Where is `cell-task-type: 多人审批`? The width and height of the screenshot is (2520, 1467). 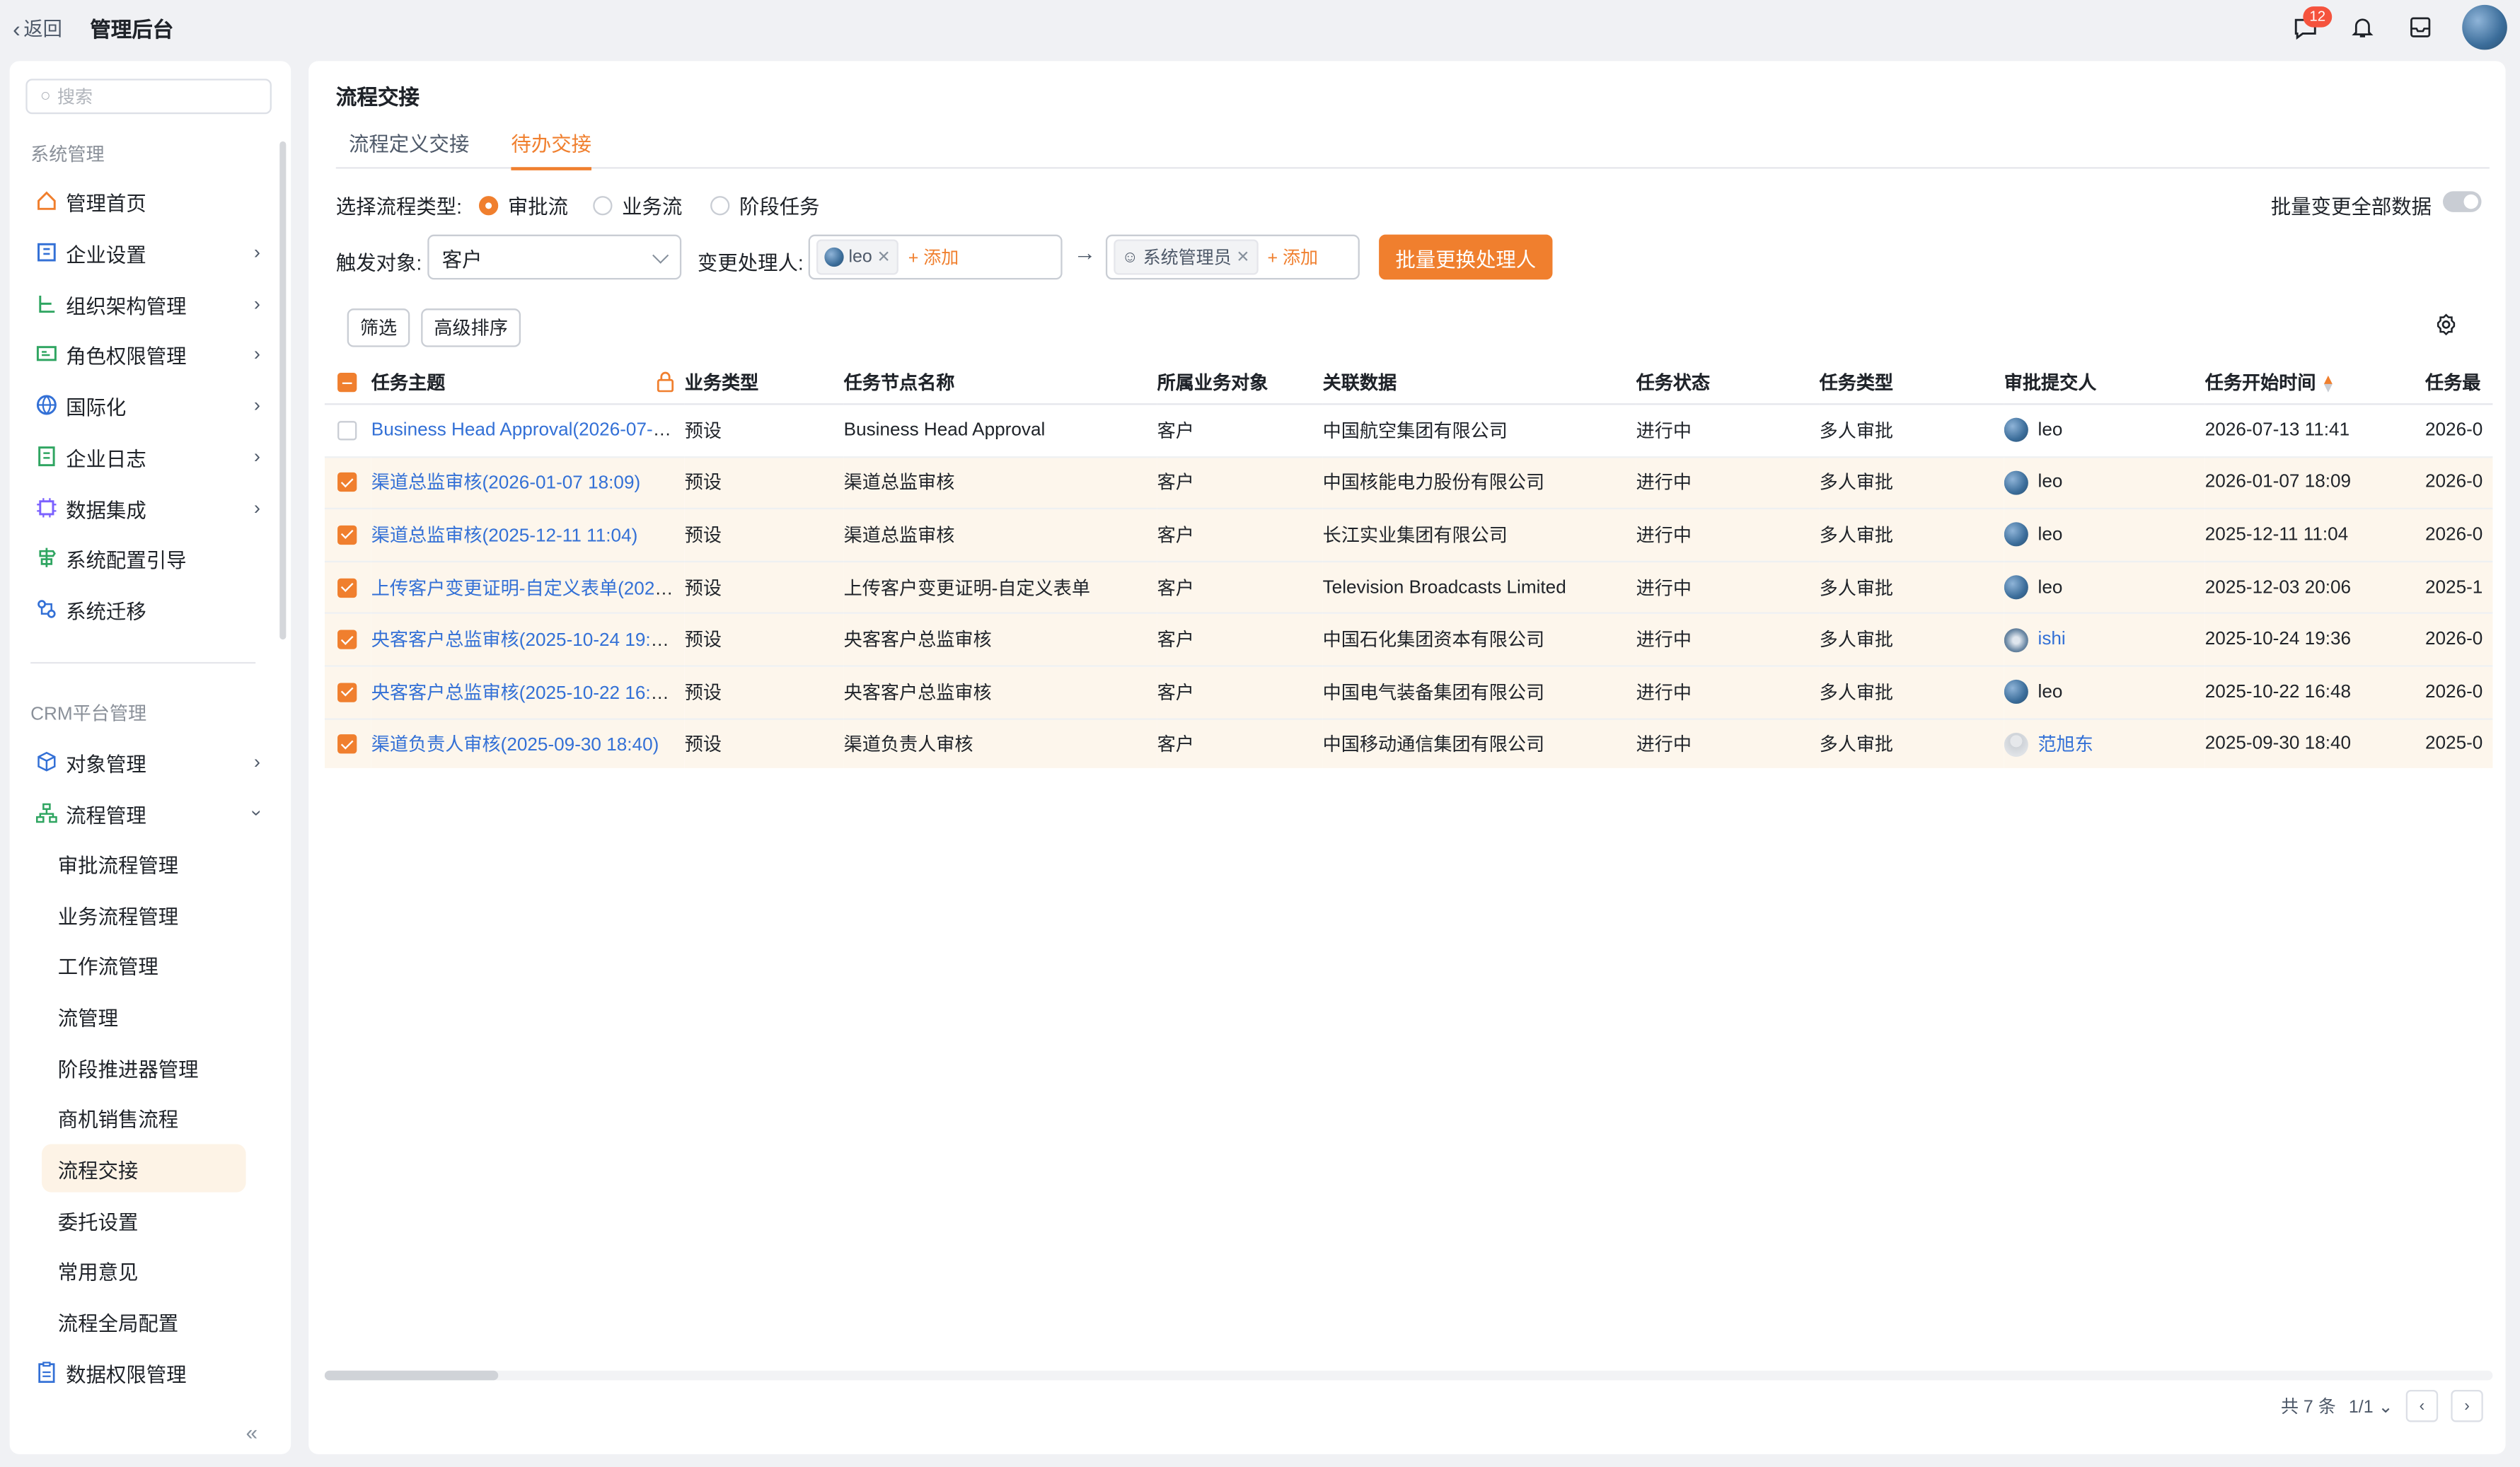
cell-task-type: 多人审批 is located at coordinates (1912, 588).